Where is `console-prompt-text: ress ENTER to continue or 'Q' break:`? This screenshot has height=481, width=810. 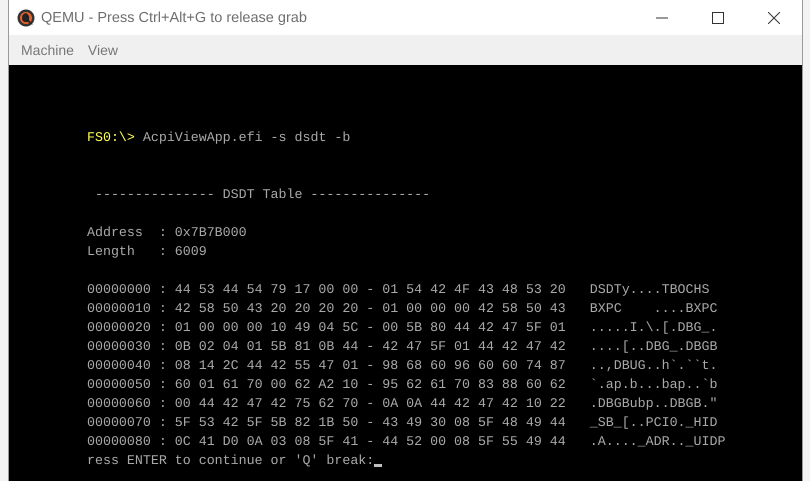 console-prompt-text: ress ENTER to continue or 'Q' break: is located at coordinates (230, 461).